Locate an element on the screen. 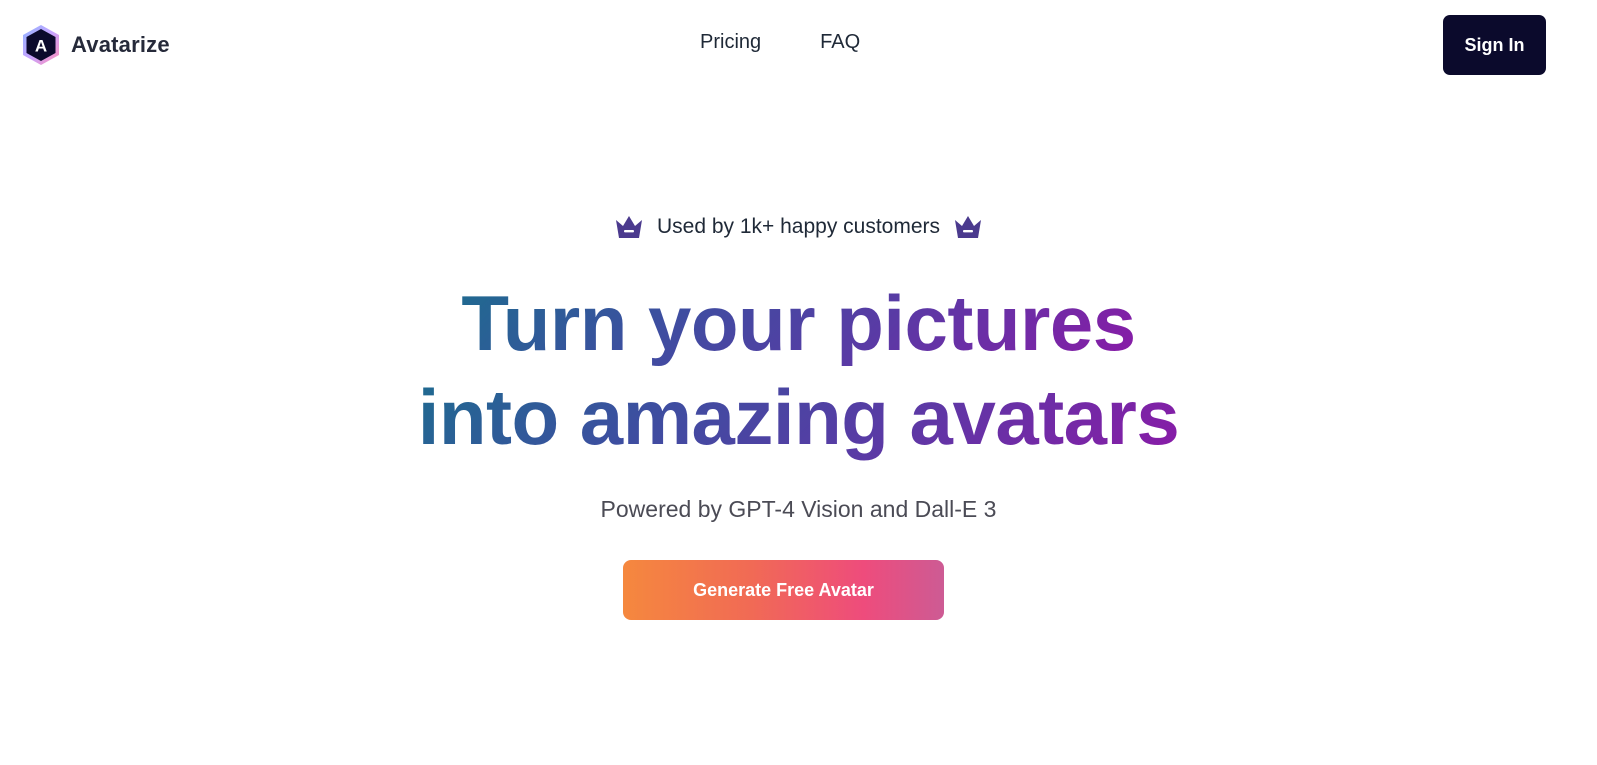  hexagon-logo-icon: A is located at coordinates (41, 45).